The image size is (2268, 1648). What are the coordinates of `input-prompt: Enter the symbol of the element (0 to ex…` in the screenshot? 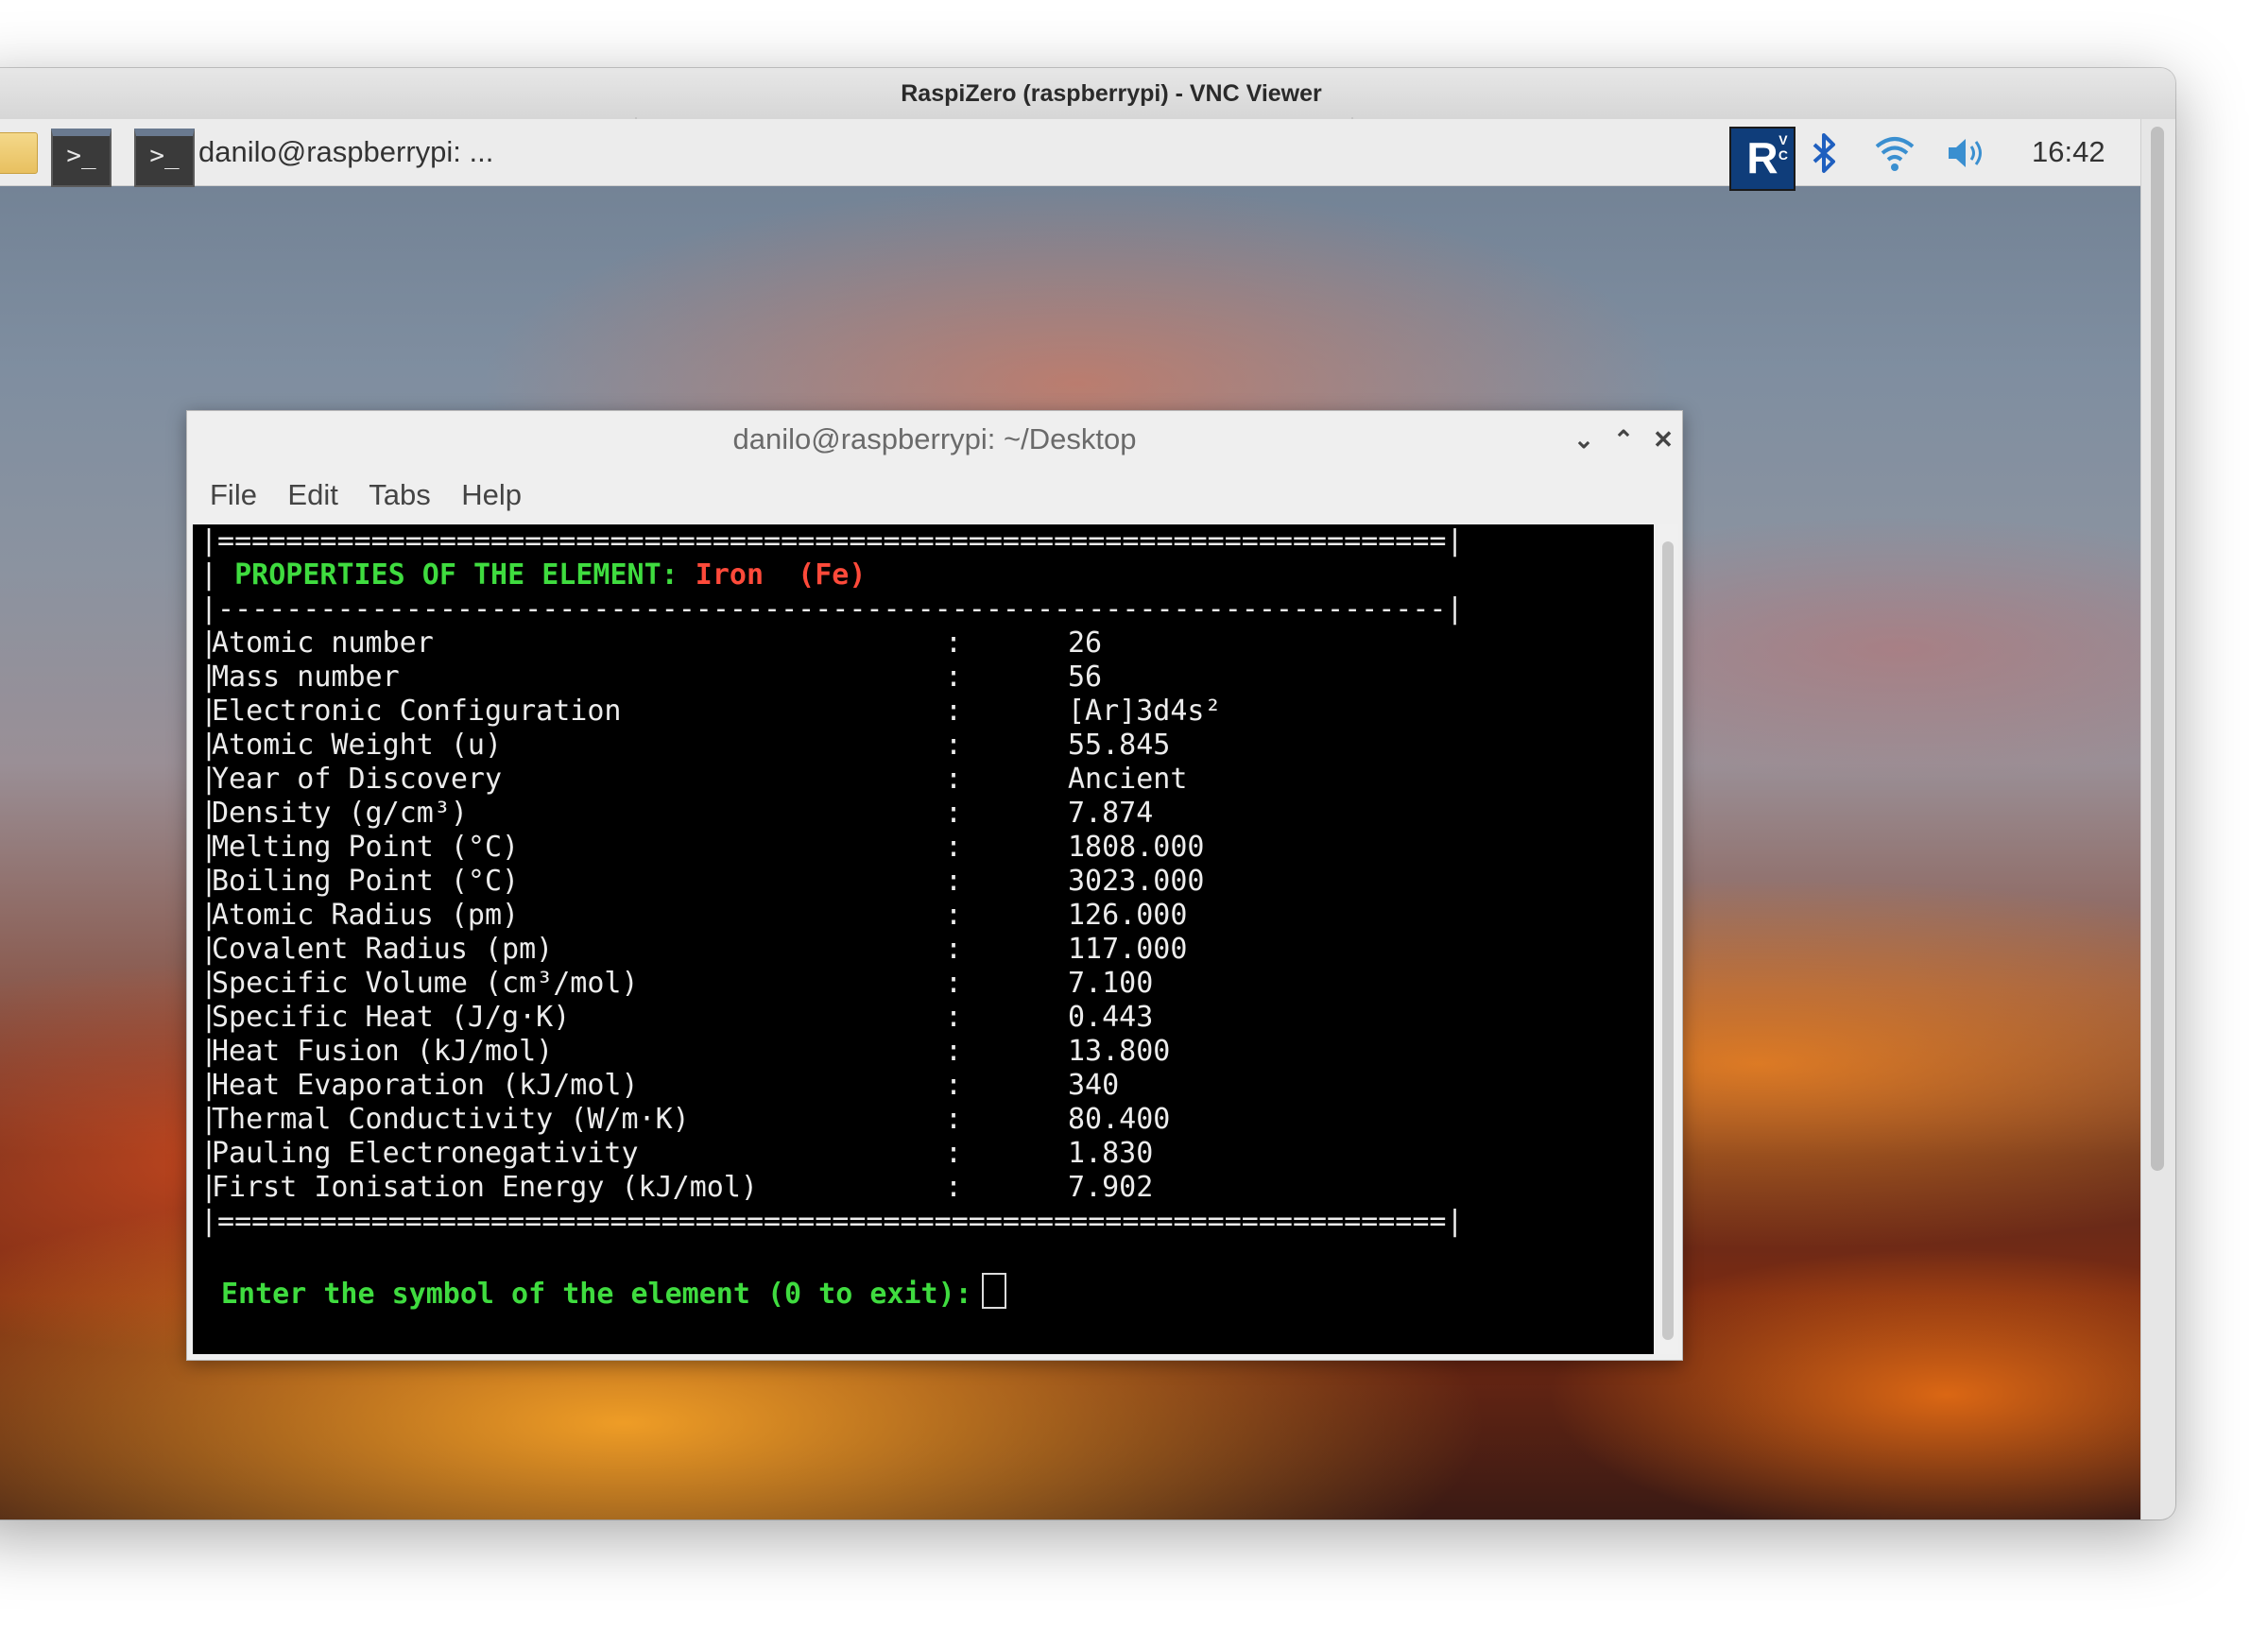 It's located at (596, 1294).